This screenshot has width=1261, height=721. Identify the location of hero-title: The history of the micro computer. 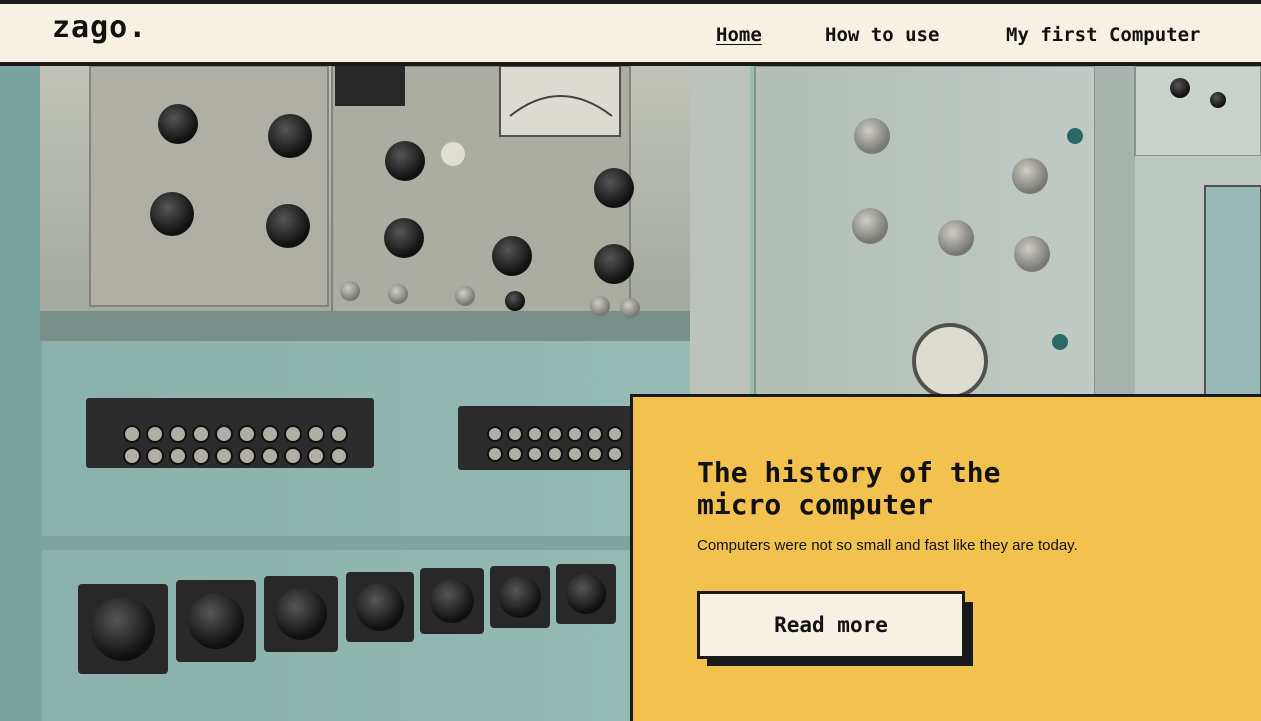
(849, 488).